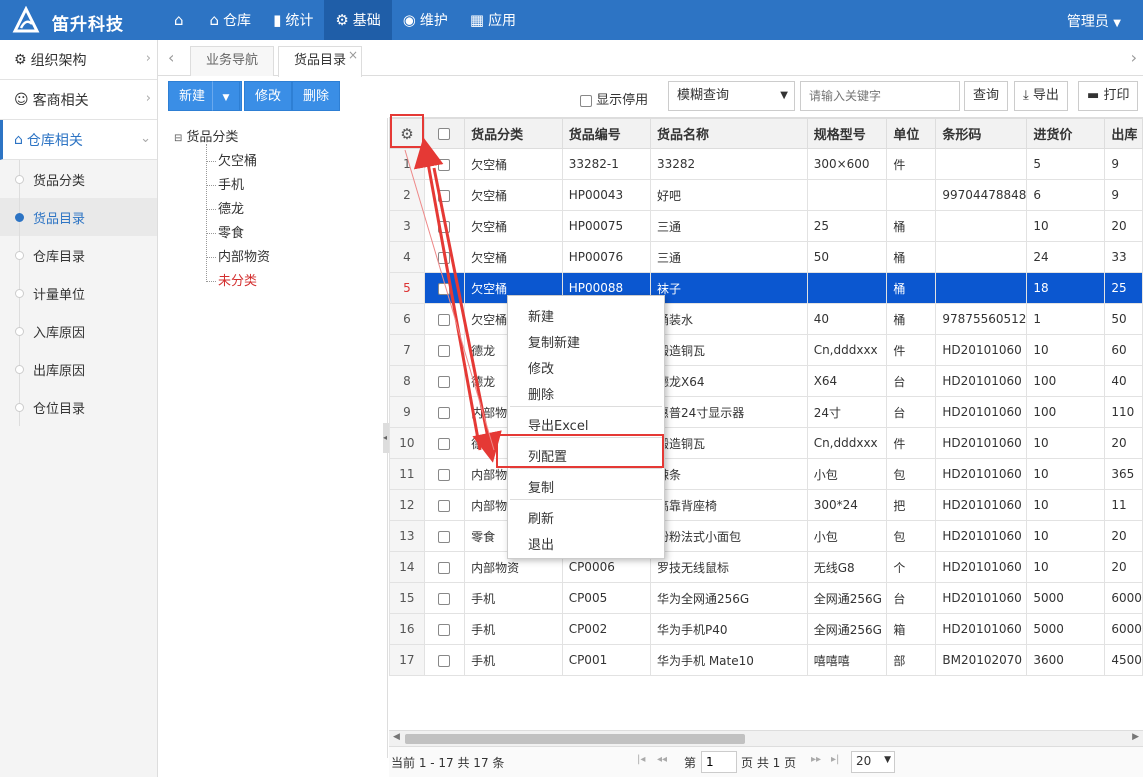 The image size is (1143, 777). What do you see at coordinates (358, 20) in the screenshot?
I see `nav-item-3: ⚙ 基础` at bounding box center [358, 20].